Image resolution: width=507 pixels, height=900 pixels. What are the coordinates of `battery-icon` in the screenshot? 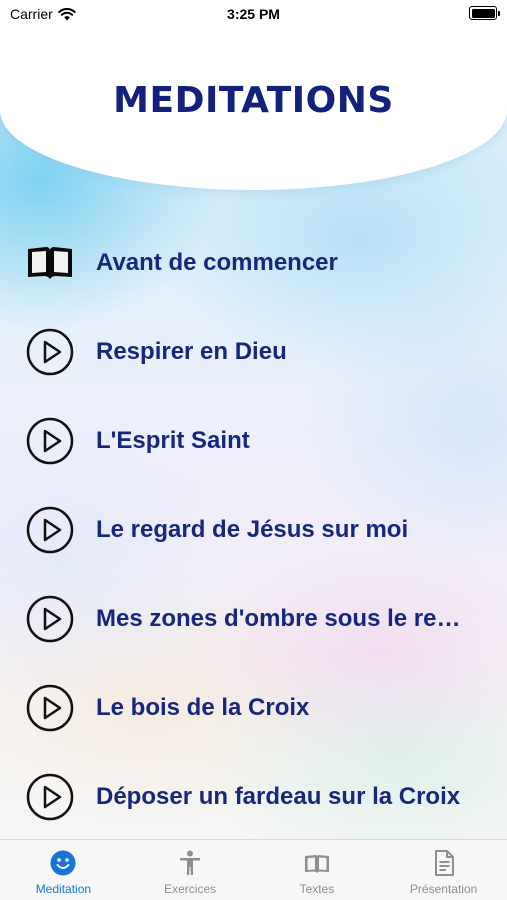 It's located at (484, 13).